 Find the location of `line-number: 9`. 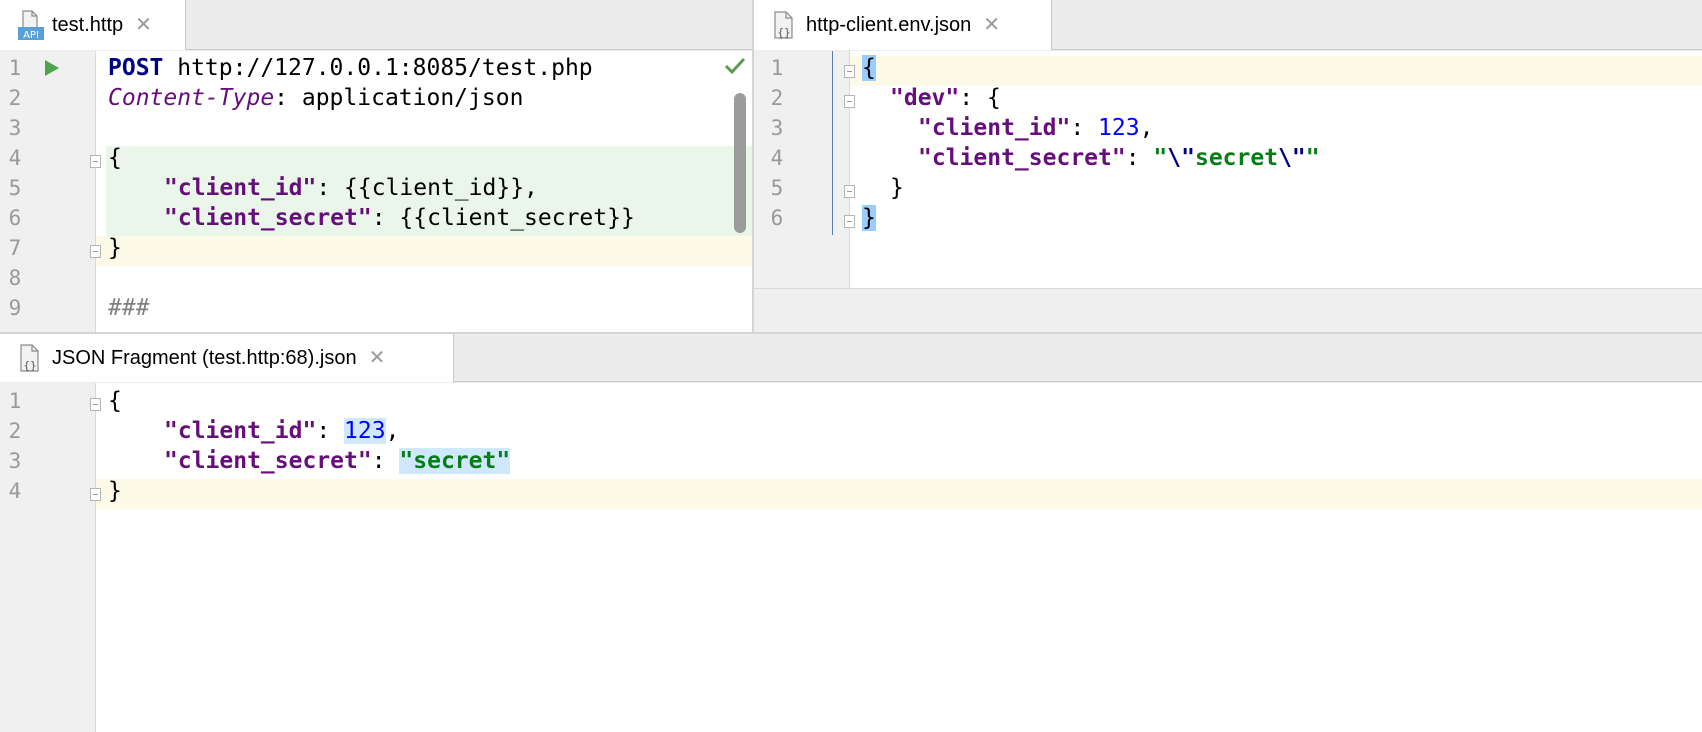

line-number: 9 is located at coordinates (15, 308).